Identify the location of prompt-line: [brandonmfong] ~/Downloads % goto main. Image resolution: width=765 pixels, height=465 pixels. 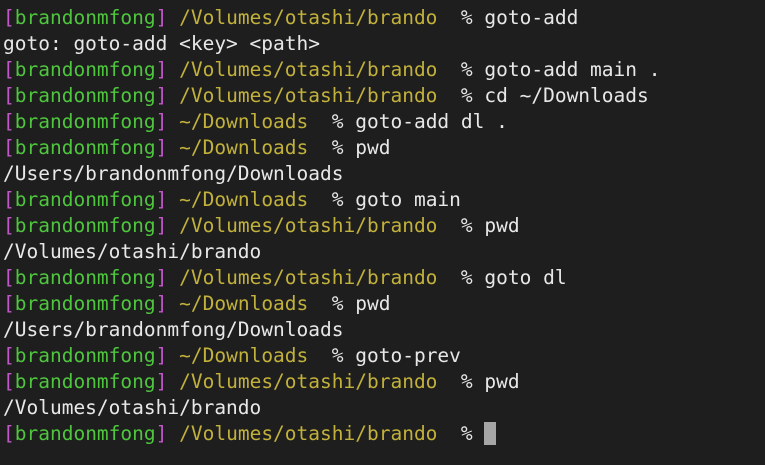
(232, 199).